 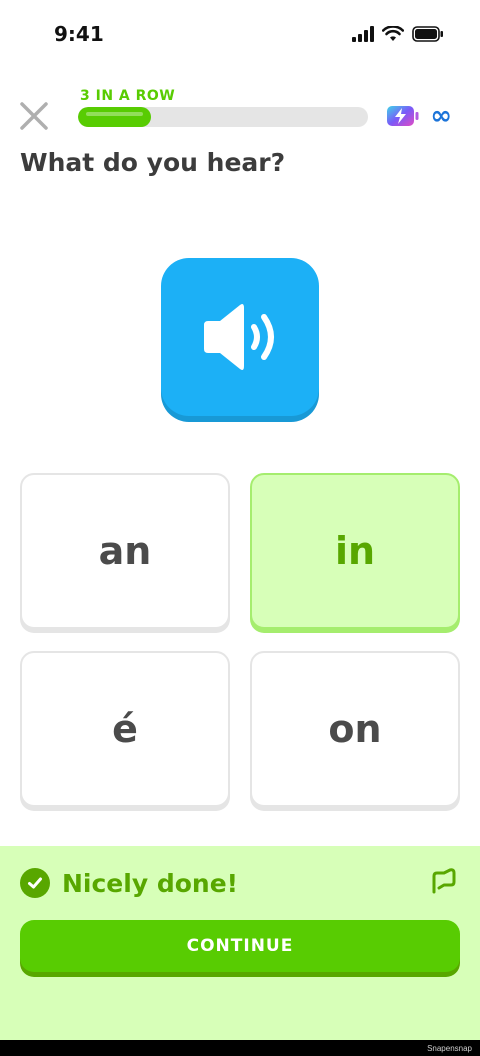 I want to click on close-button, so click(x=34, y=116).